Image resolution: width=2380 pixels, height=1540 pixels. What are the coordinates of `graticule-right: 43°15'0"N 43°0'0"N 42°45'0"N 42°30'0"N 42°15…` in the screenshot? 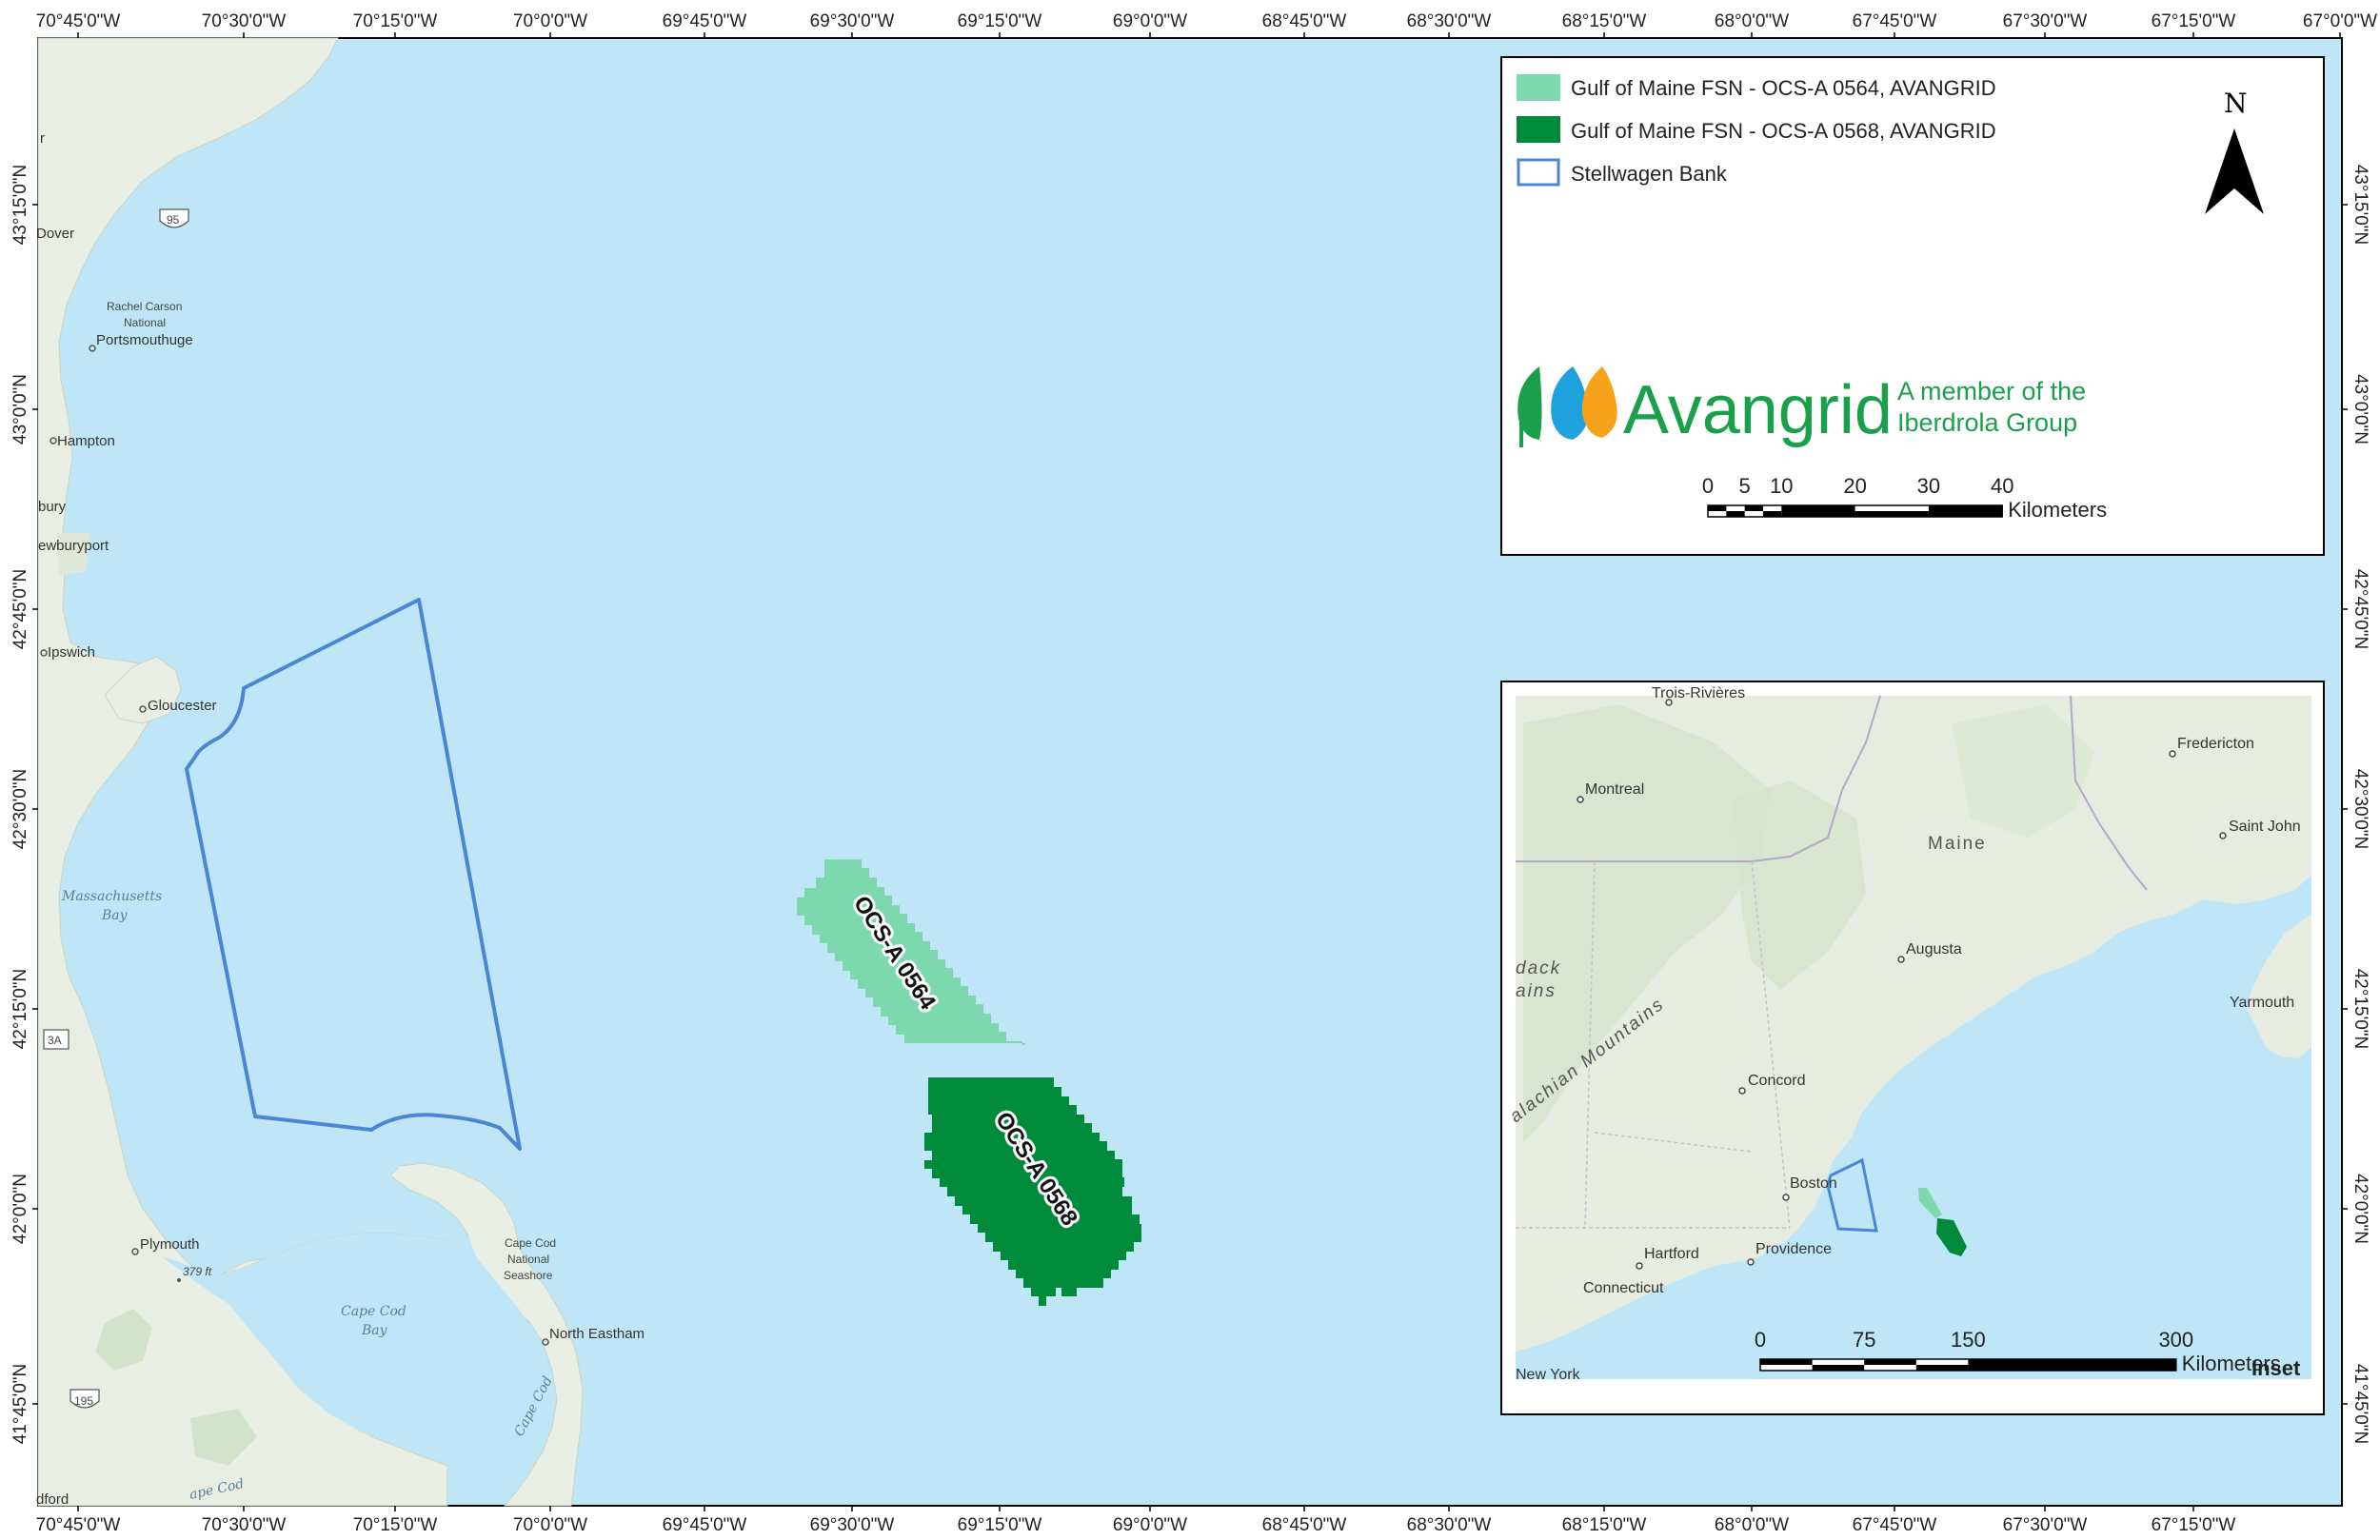 It's located at (2356, 804).